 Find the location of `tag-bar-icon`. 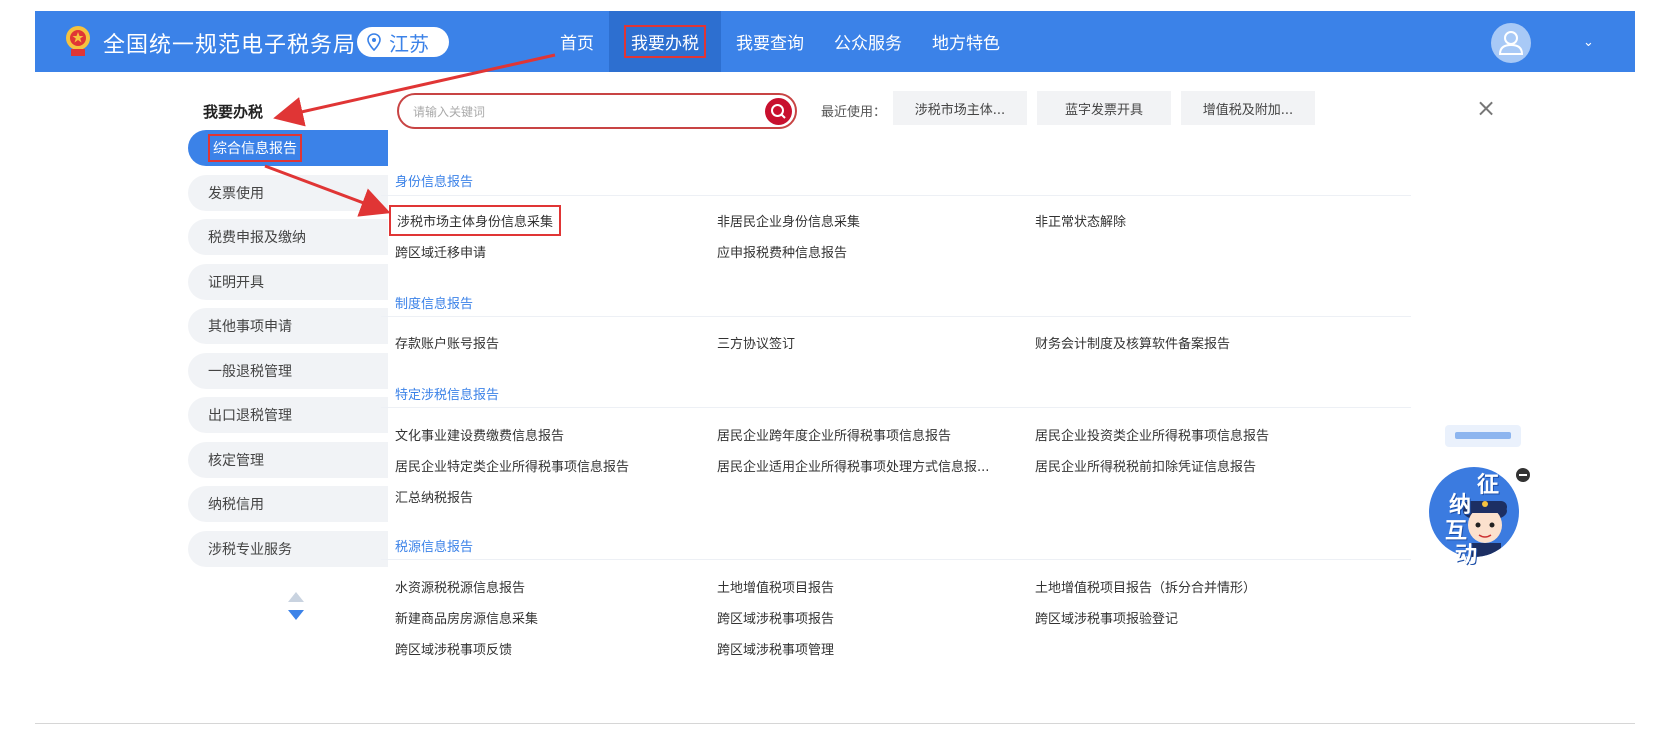

tag-bar-icon is located at coordinates (1483, 435).